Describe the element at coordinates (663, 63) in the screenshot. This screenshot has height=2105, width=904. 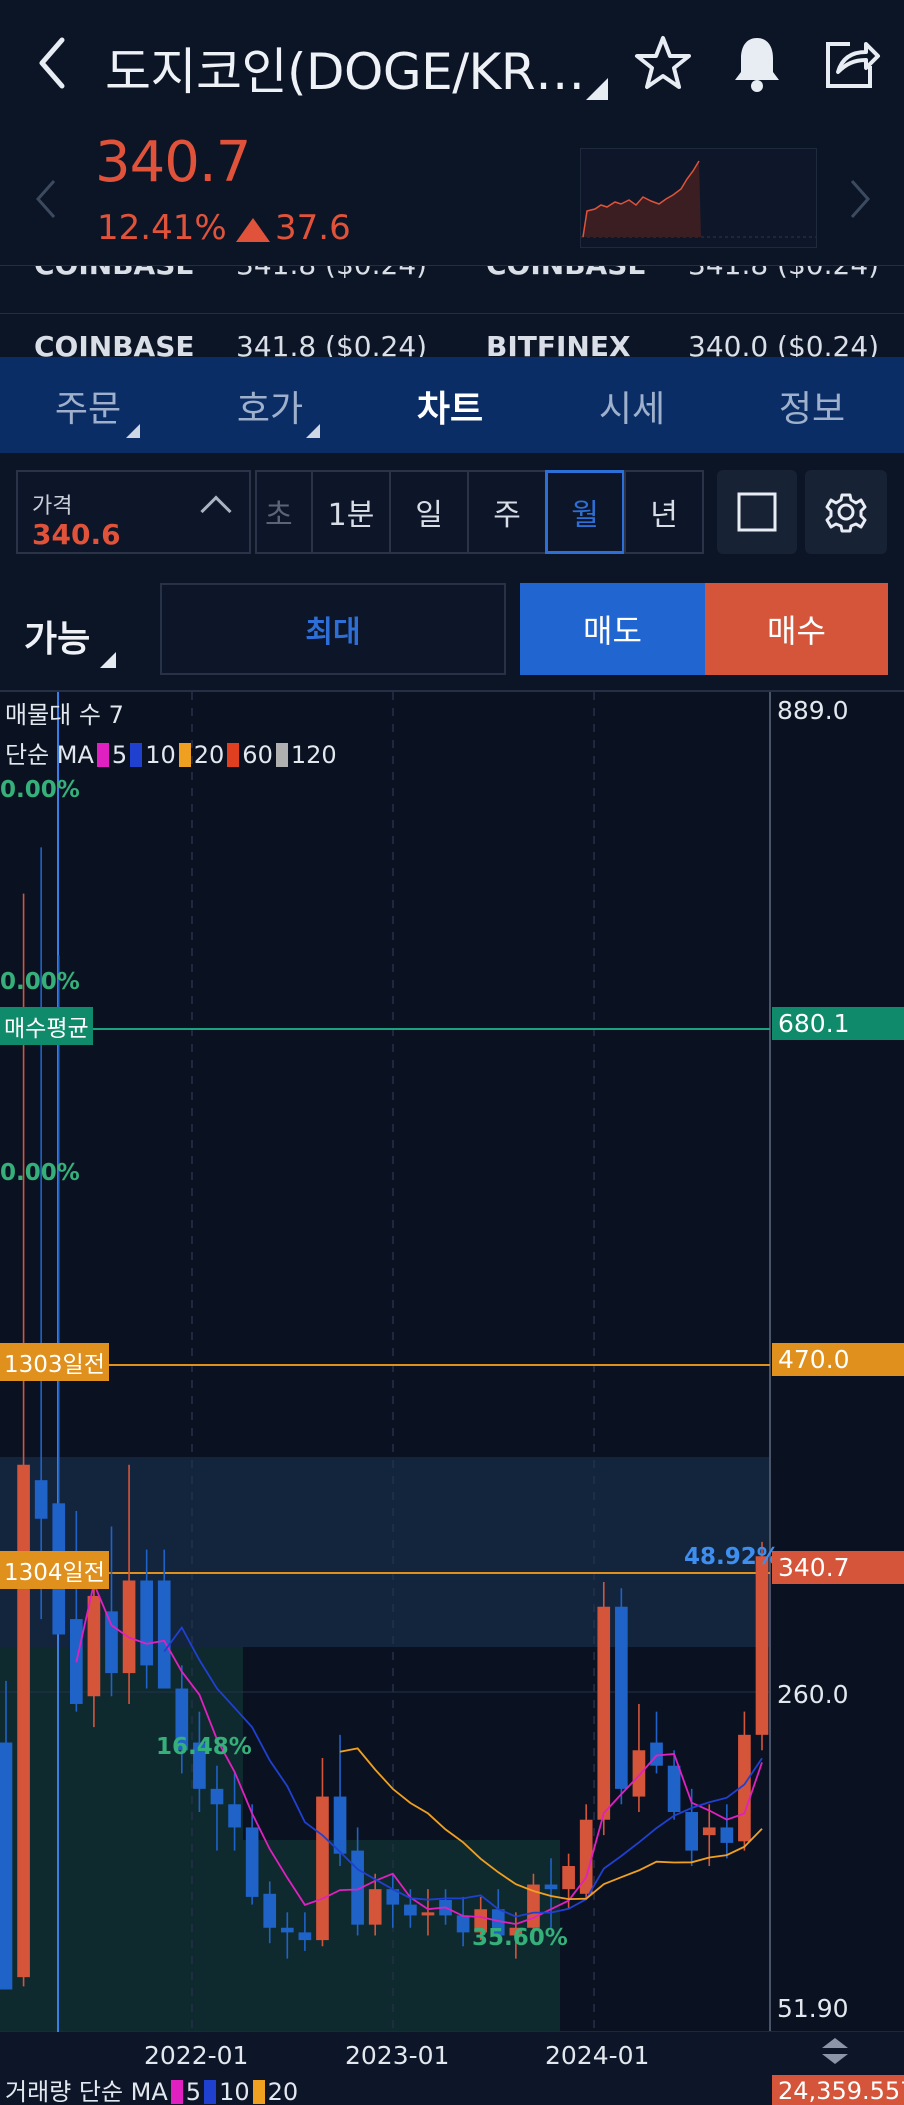
I see `star-icon` at that location.